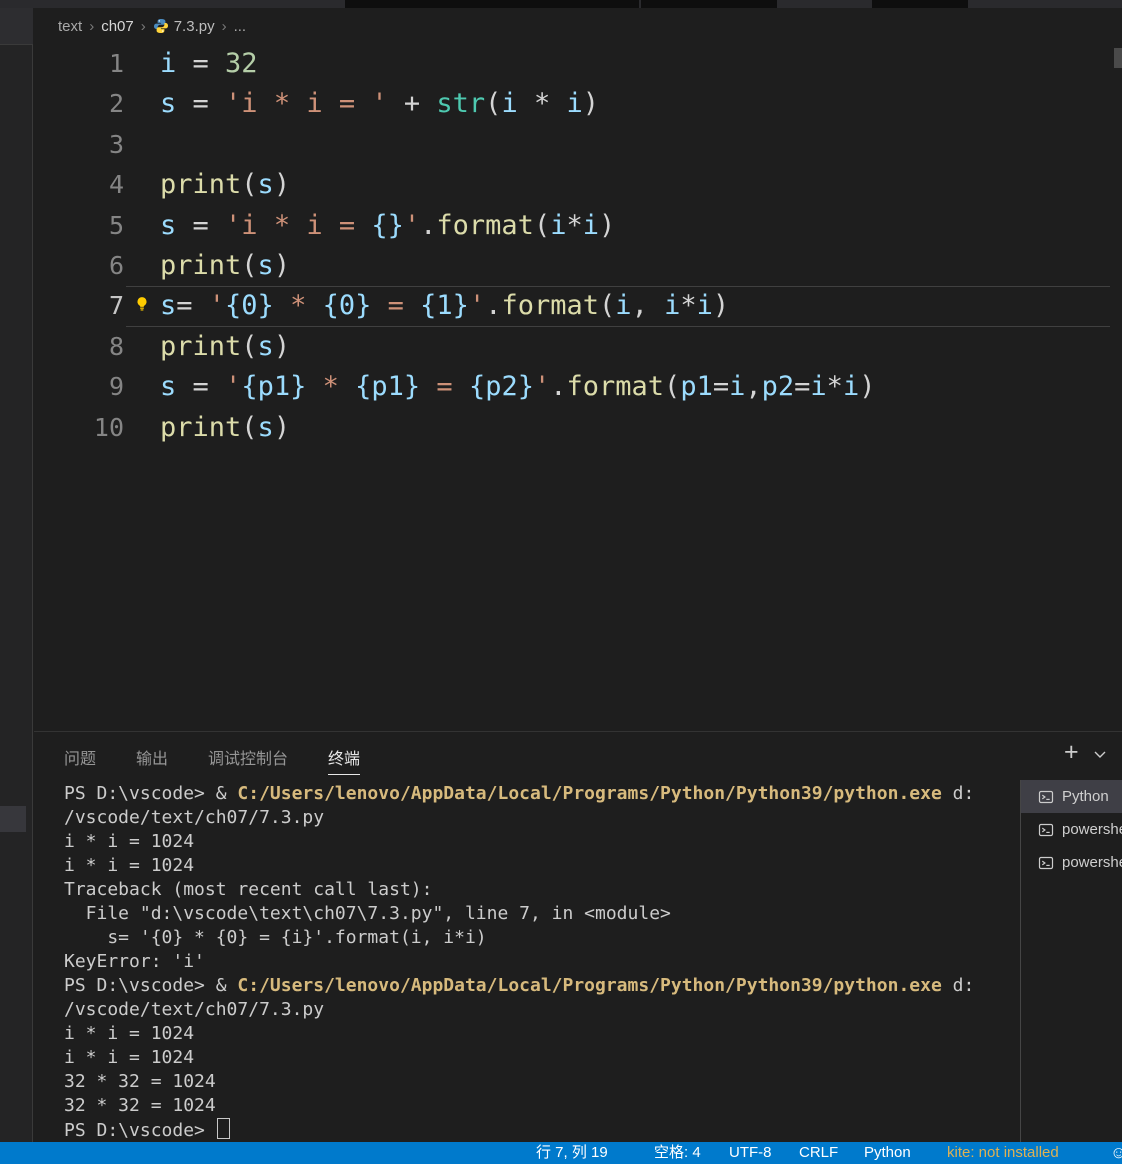  What do you see at coordinates (79, 64) in the screenshot?
I see `line-number: 1` at bounding box center [79, 64].